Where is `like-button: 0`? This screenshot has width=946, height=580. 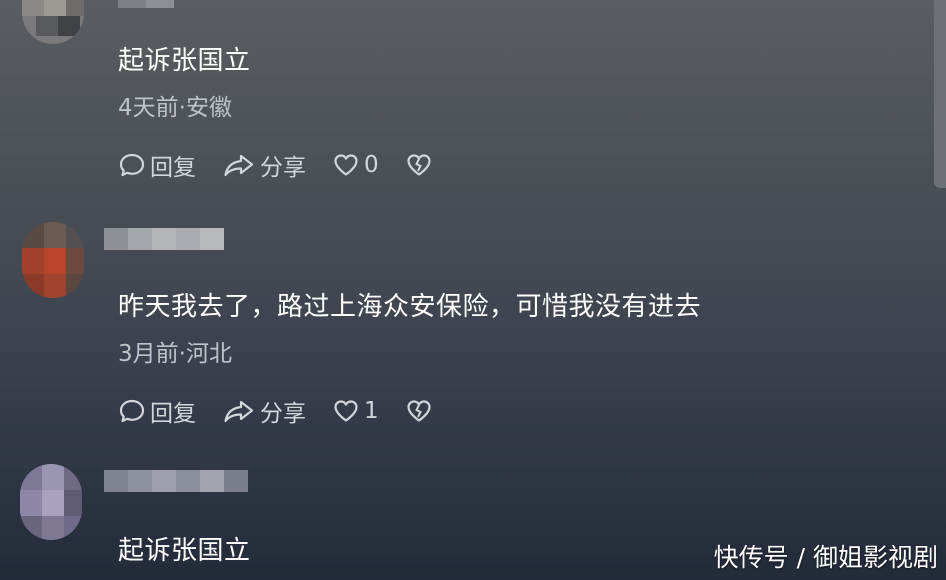
like-button: 0 is located at coordinates (355, 165).